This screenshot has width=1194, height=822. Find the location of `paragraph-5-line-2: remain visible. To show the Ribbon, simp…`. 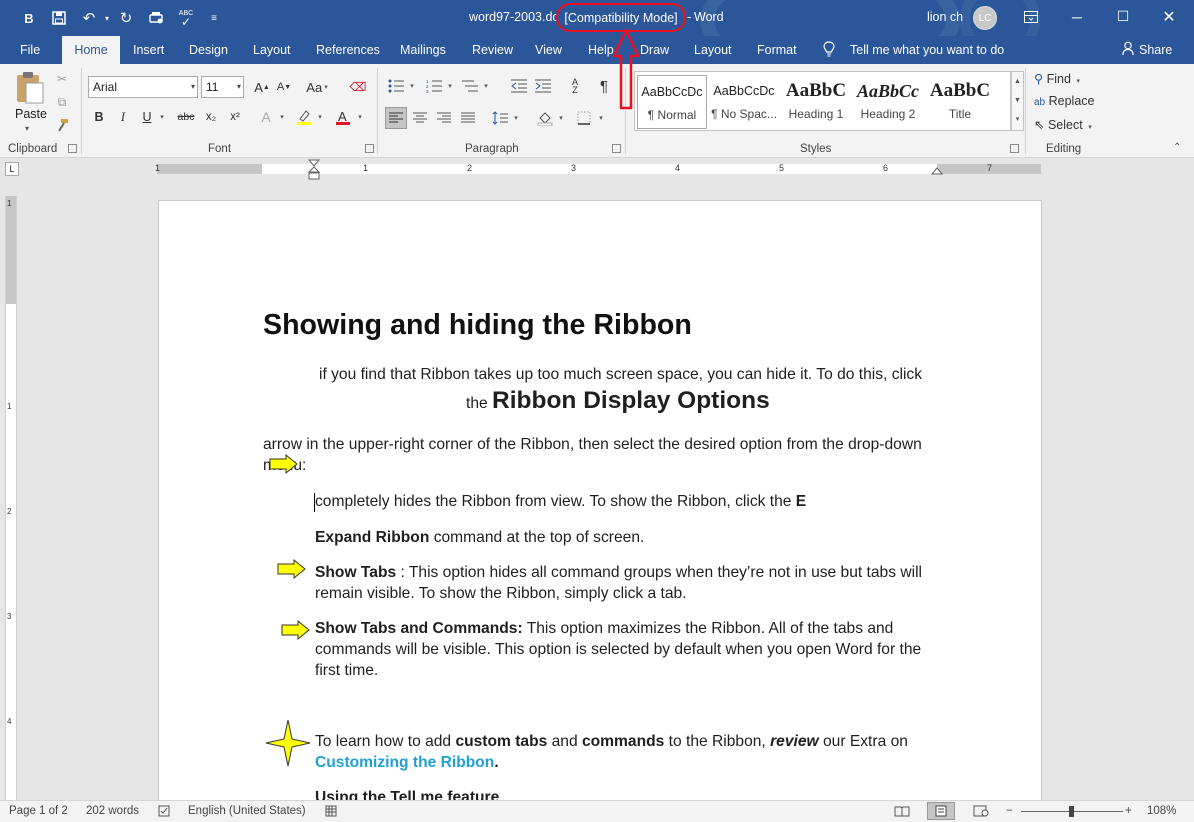

paragraph-5-line-2: remain visible. To show the Ribbon, simp… is located at coordinates (501, 594).